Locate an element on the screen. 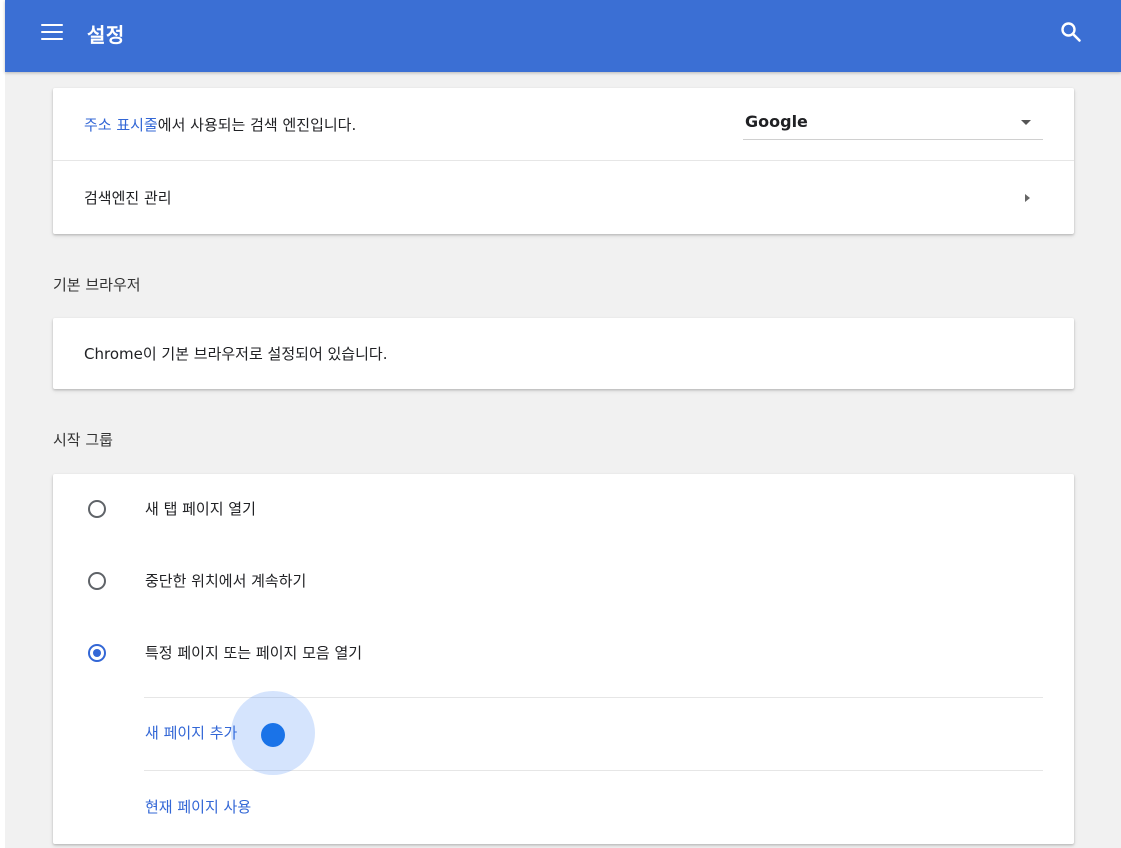 The width and height of the screenshot is (1121, 848). search-engine-description-text: 에서 사용되는 검색 엔진입니다. is located at coordinates (257, 125).